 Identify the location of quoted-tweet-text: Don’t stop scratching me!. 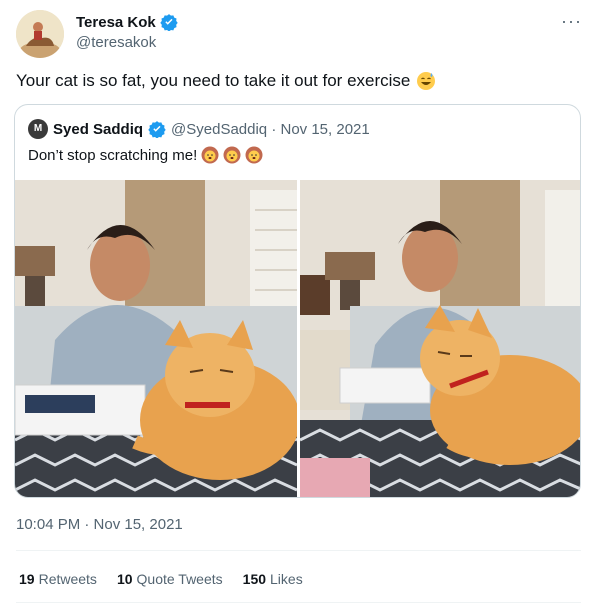
(145, 155).